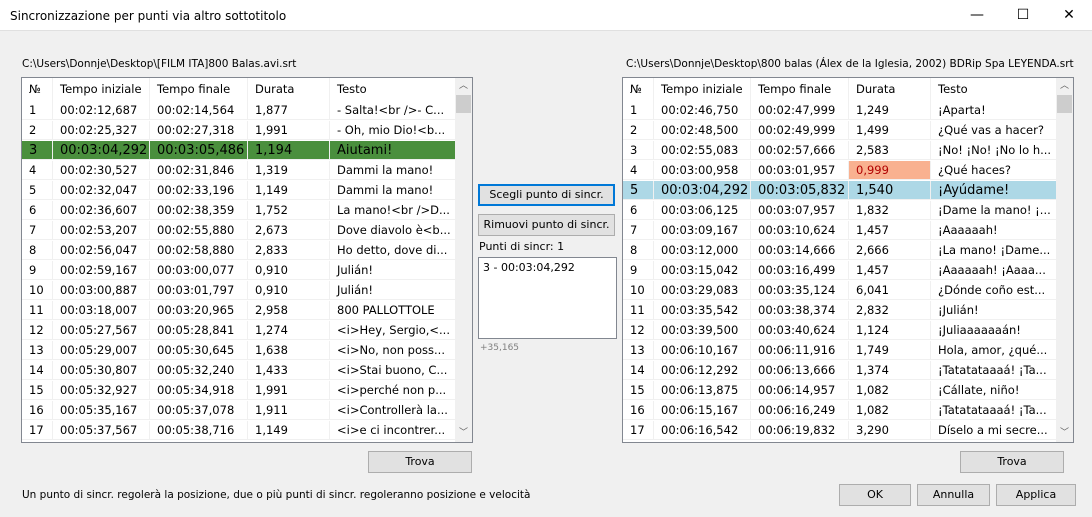 The height and width of the screenshot is (517, 1092). I want to click on table-cell: 00:02:55,880, so click(199, 230).